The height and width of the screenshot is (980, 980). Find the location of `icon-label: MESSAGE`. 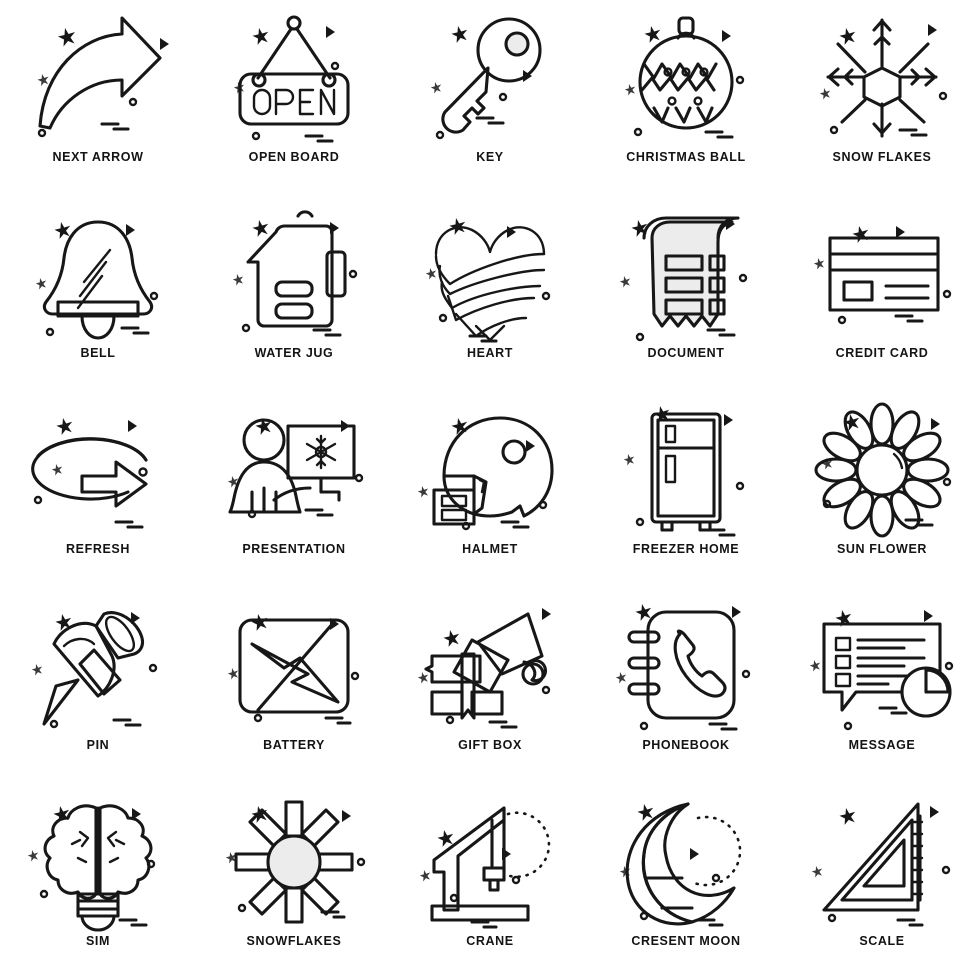

icon-label: MESSAGE is located at coordinates (882, 745).